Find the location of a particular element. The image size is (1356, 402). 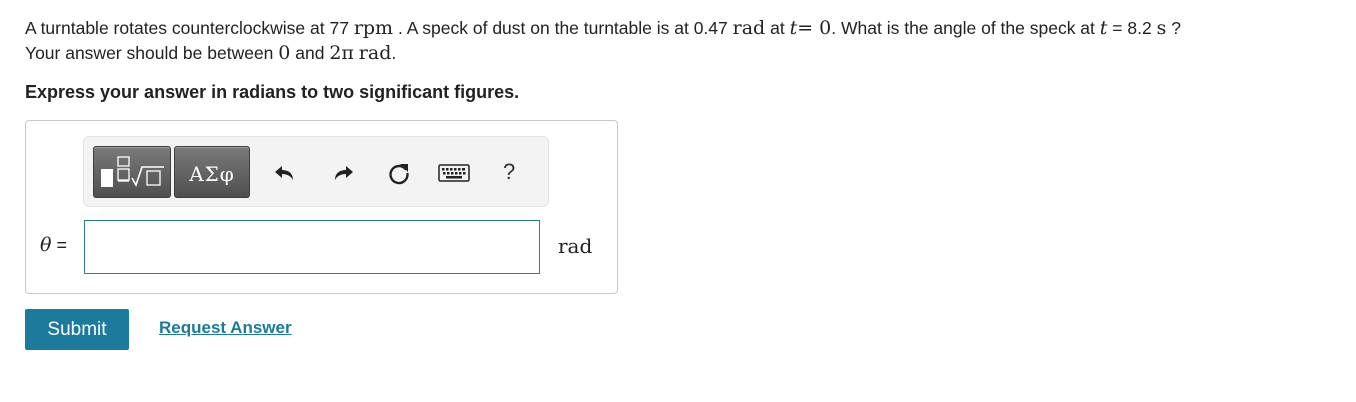

symbols-button: ΑΣφ is located at coordinates (212, 172).